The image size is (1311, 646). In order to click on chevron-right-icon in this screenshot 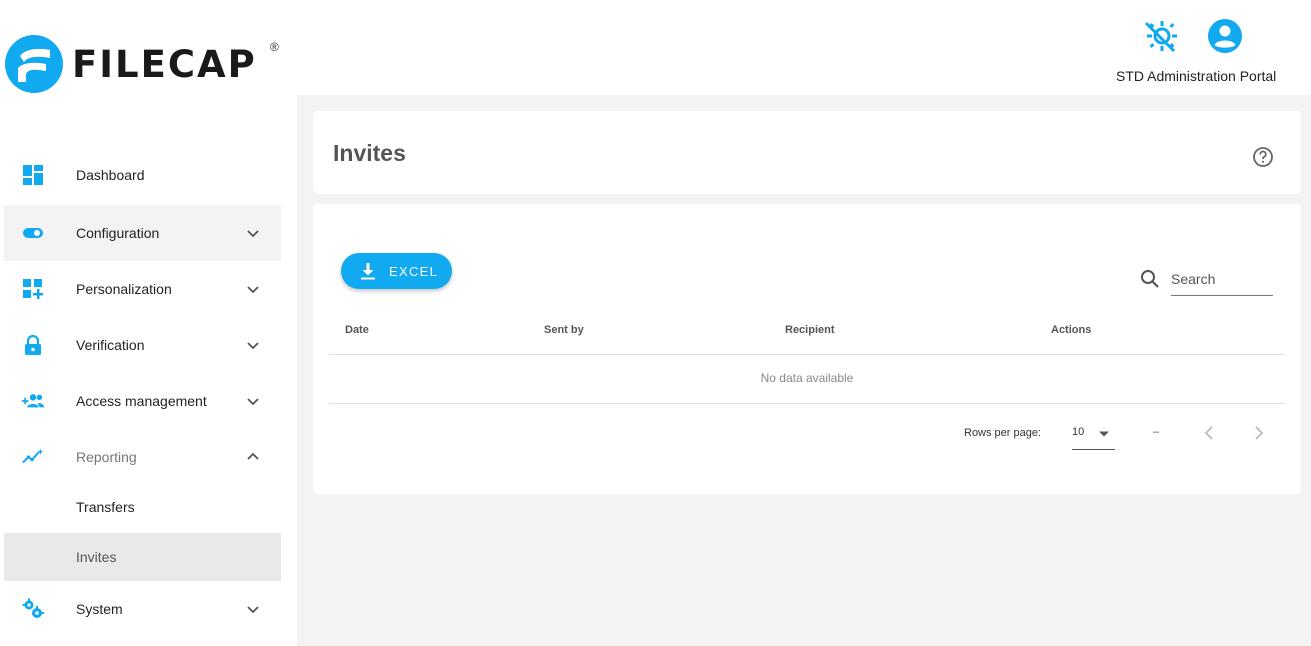, I will do `click(1259, 433)`.